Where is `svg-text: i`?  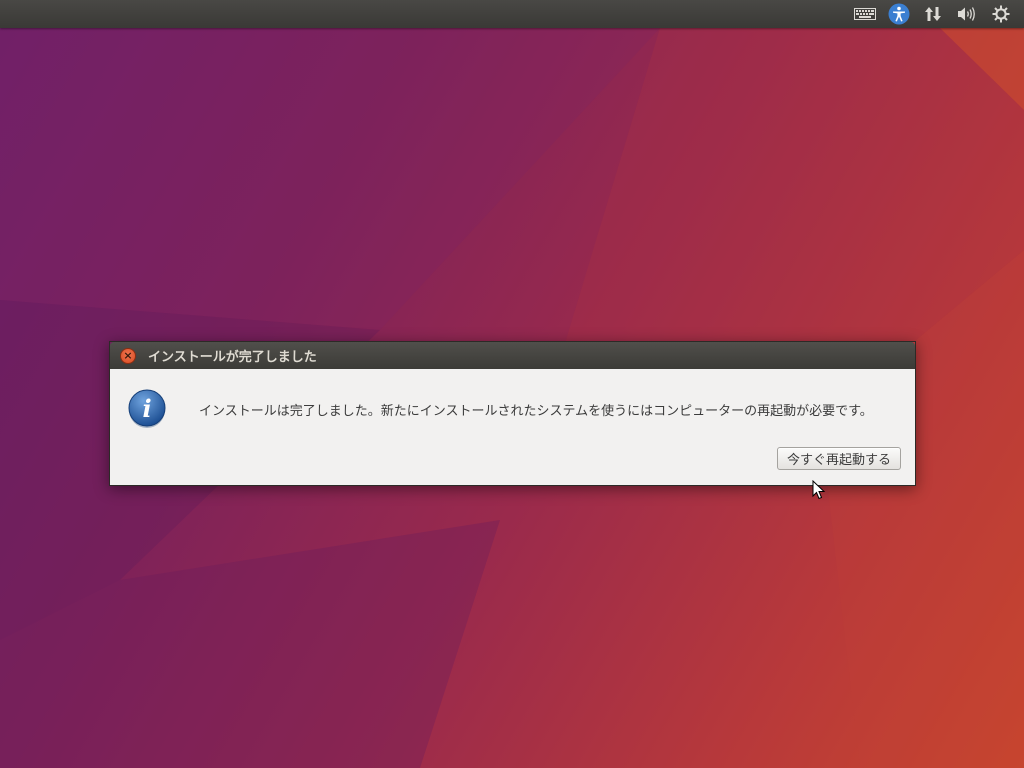
svg-text: i is located at coordinates (146, 408).